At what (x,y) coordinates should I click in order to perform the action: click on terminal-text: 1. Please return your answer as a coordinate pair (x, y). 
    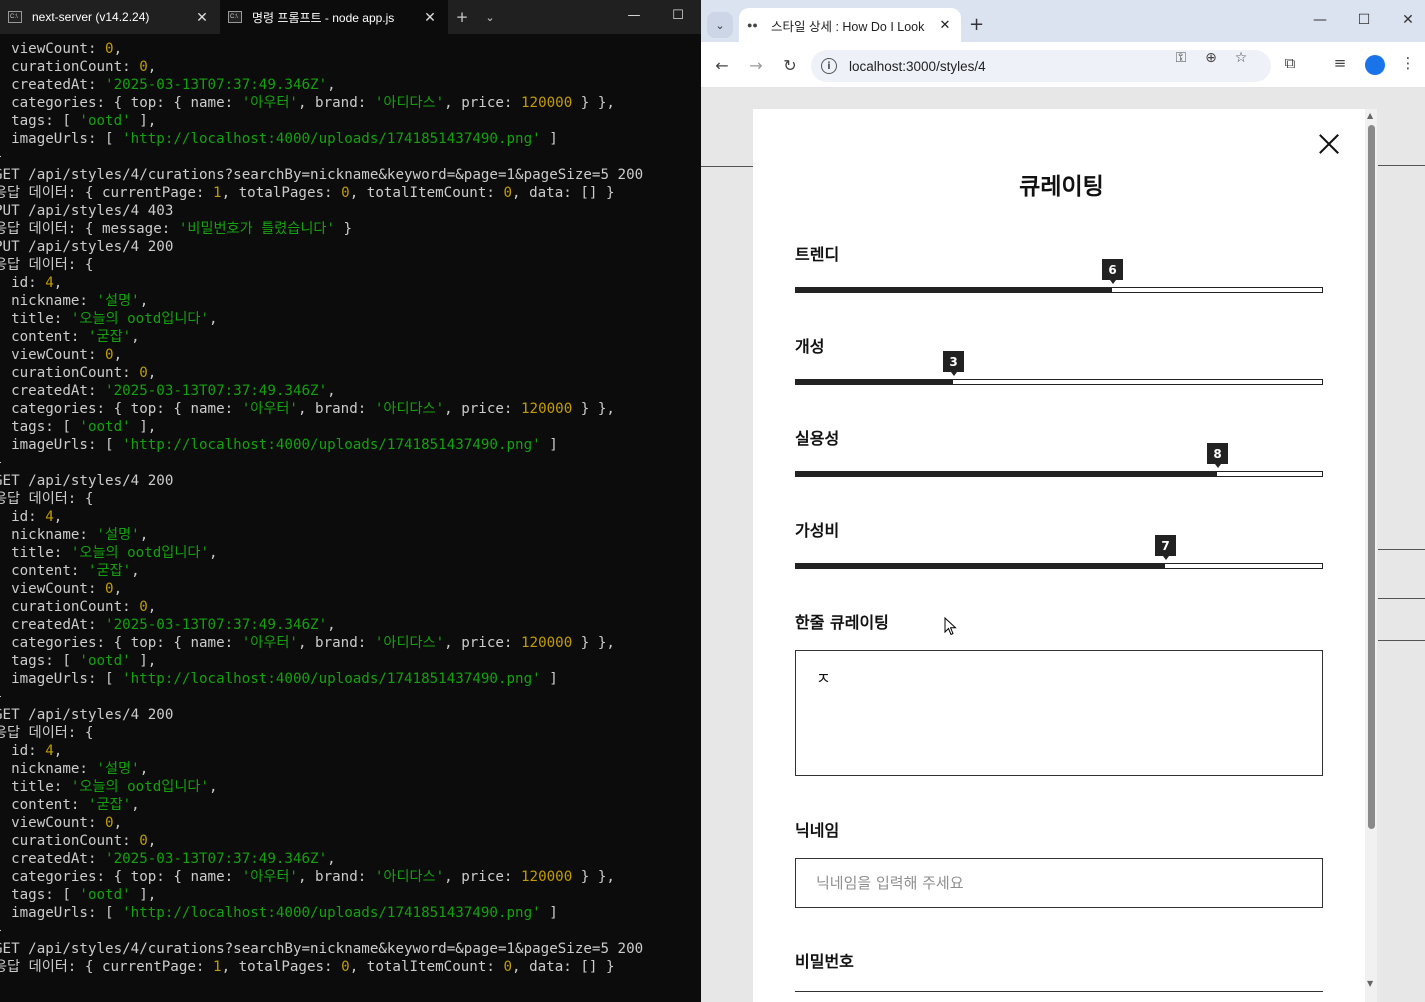
    Looking at the image, I should click on (217, 193).